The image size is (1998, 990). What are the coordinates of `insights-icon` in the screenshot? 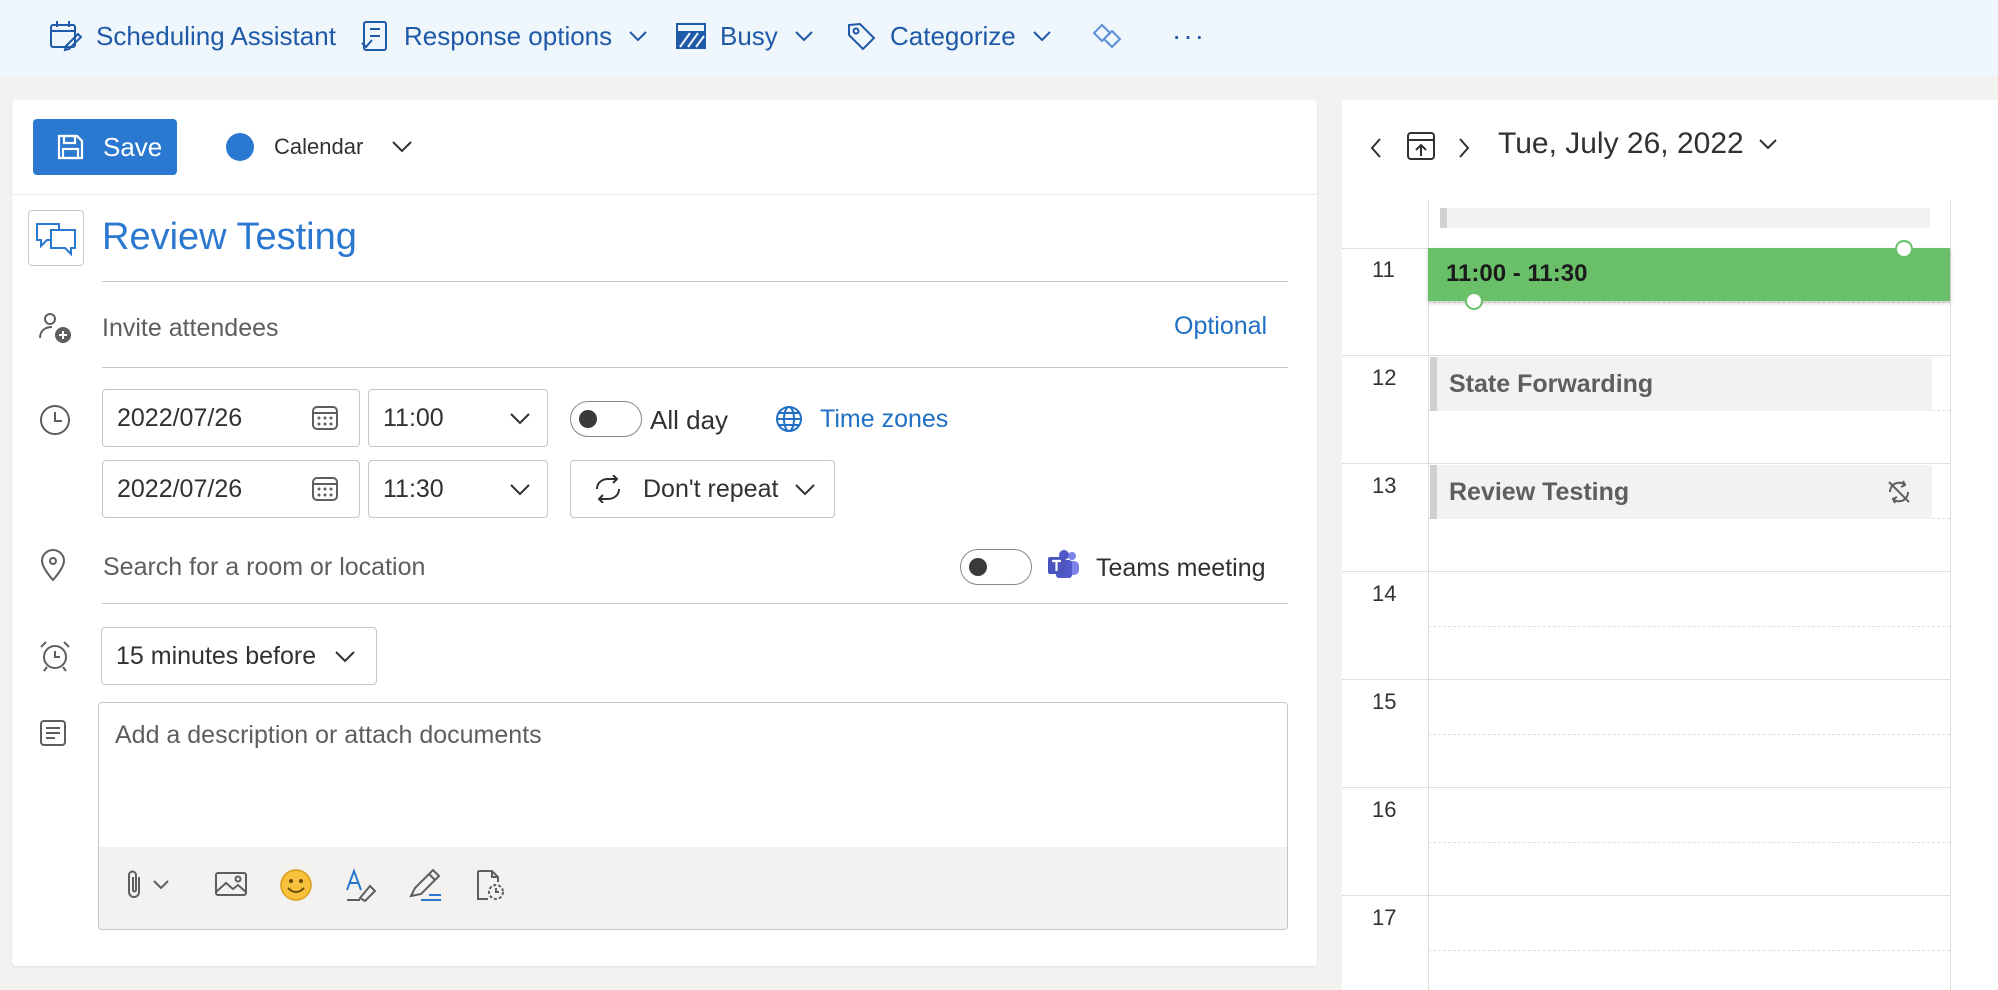 It's located at (1107, 36).